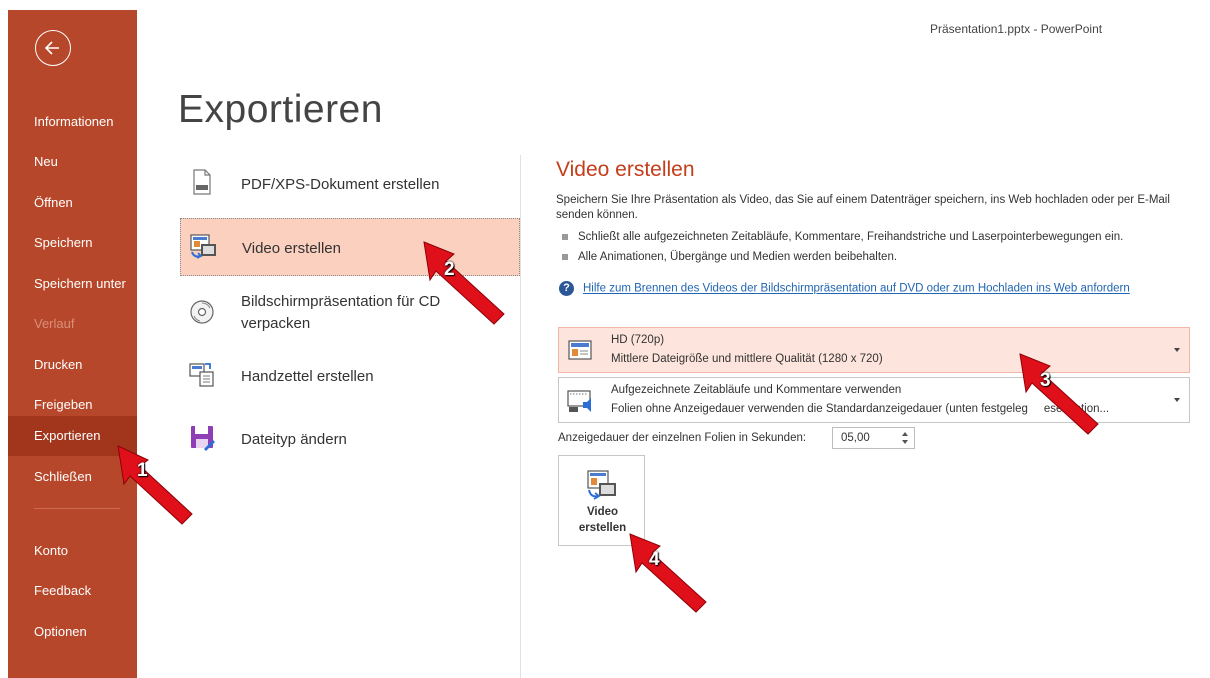 The image size is (1210, 678). I want to click on sidebar-item-drucken: Drucken, so click(72, 365).